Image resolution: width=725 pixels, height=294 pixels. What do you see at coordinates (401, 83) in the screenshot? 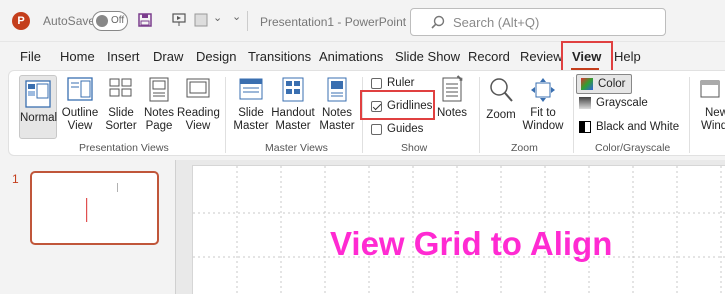
I see `ruler-label: Ruler` at bounding box center [401, 83].